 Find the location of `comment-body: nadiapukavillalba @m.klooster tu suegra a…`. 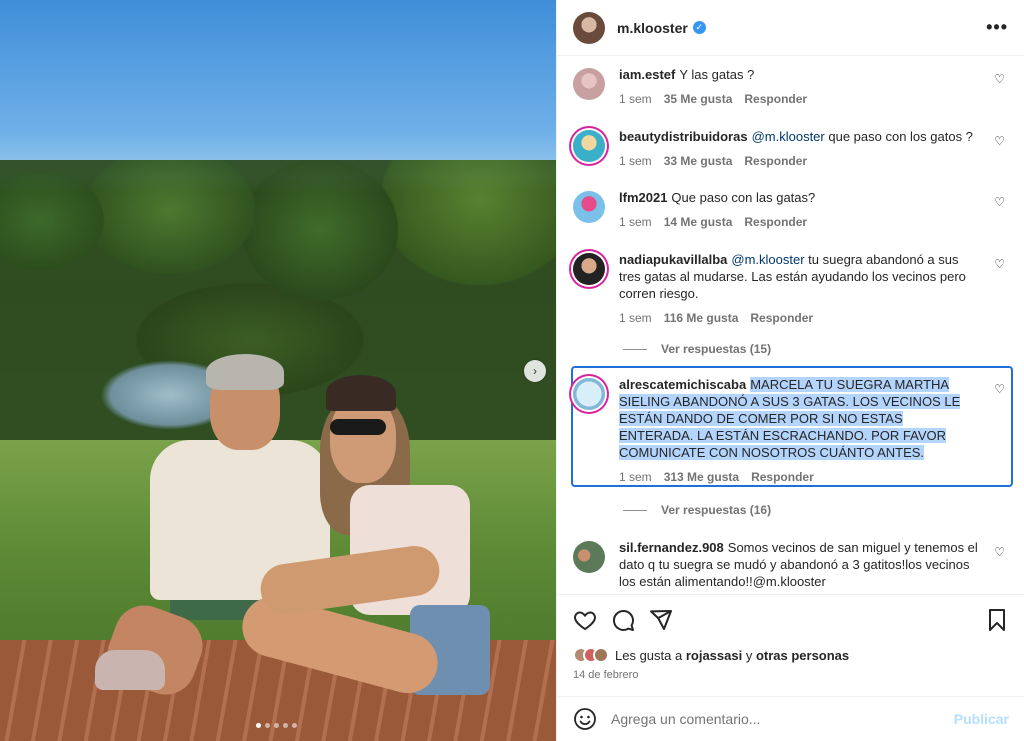

comment-body: nadiapukavillalba @m.klooster tu suegra a… is located at coordinates (799, 289).